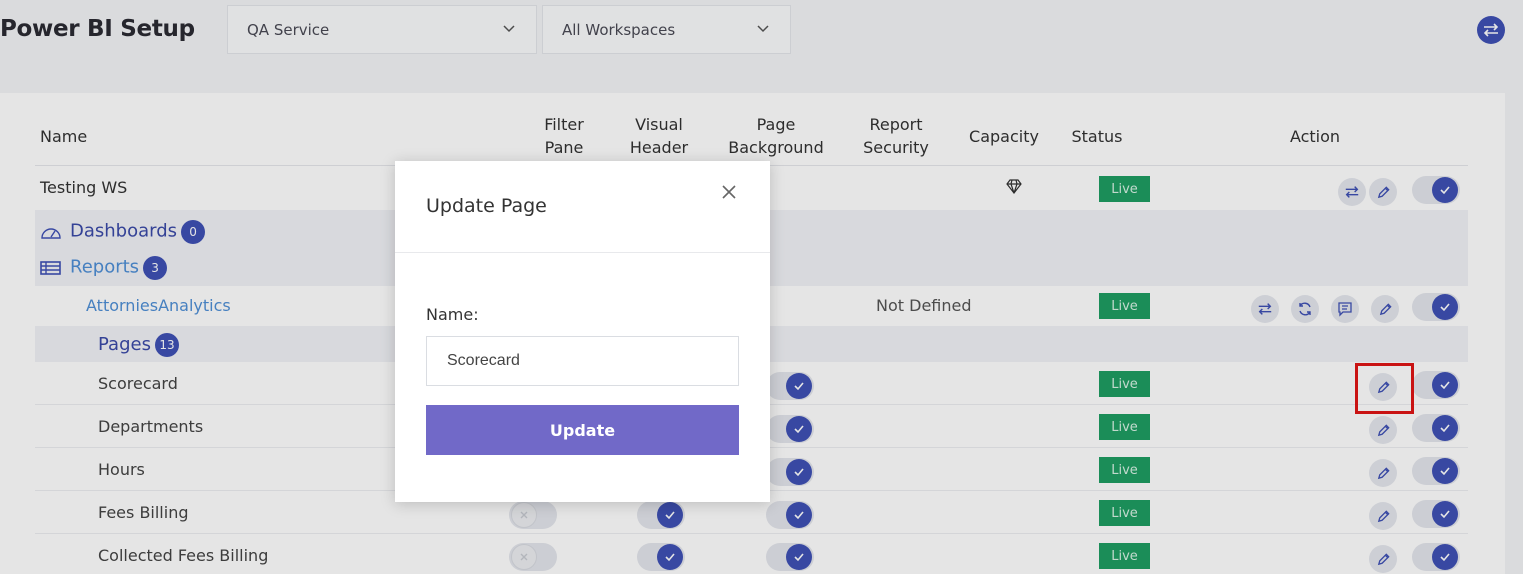 This screenshot has height=574, width=1523. Describe the element at coordinates (582, 361) in the screenshot. I see `page-name-input` at that location.